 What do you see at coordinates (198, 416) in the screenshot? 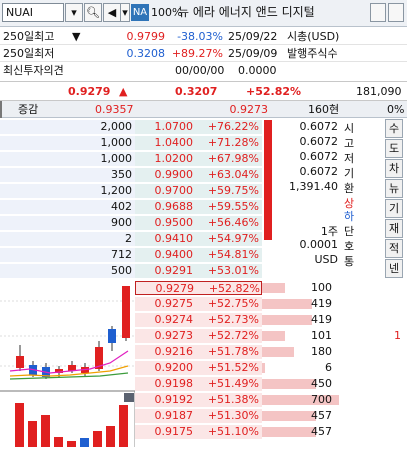
I see `bid-row: 0.9187 +51.30%` at bounding box center [198, 416].